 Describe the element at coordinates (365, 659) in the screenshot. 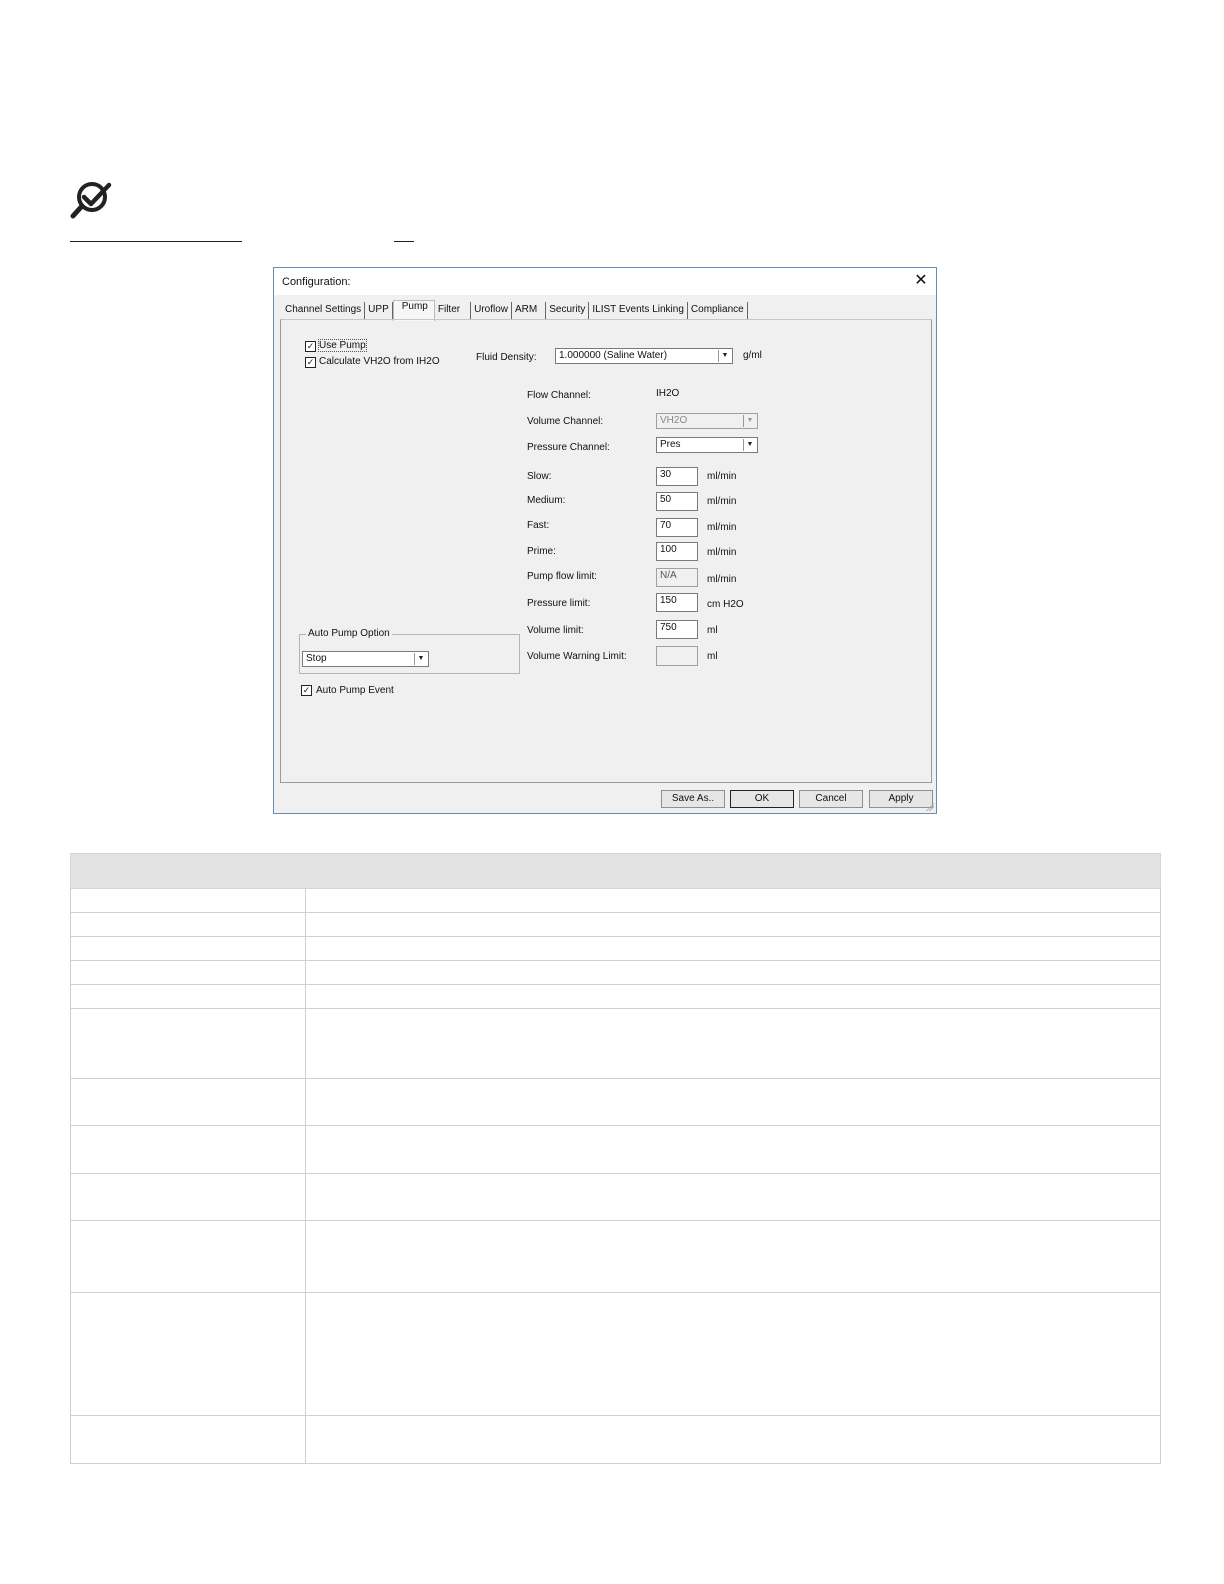

I see `auto-pump-option-select: Stop ▼` at that location.